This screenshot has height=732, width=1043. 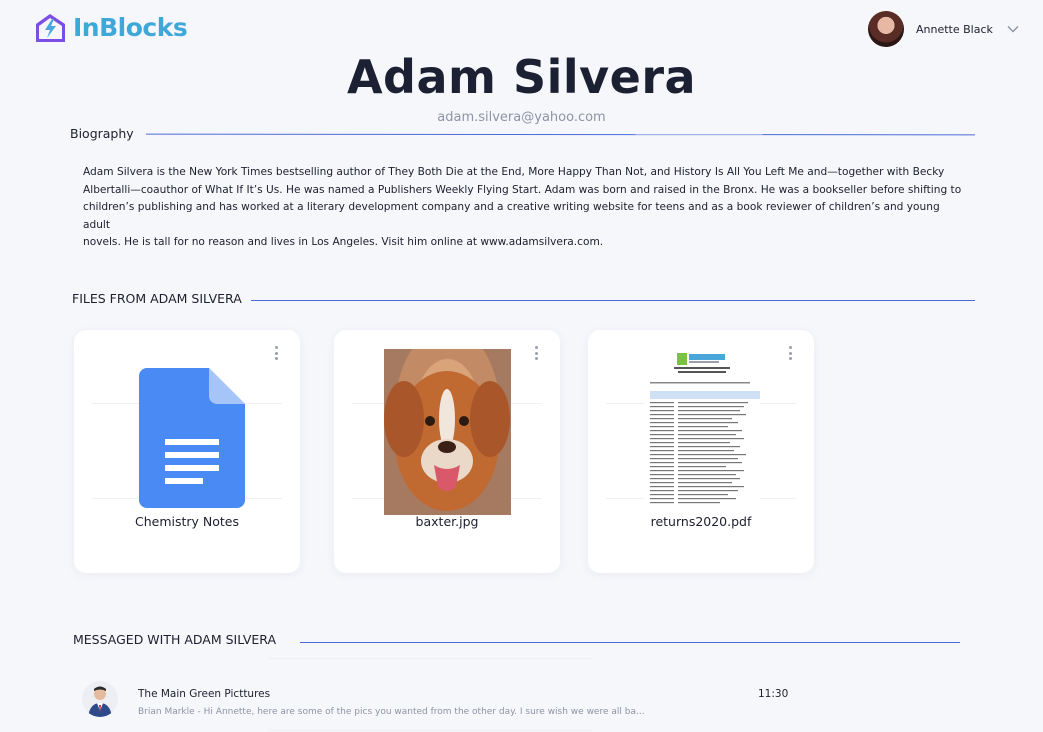 I want to click on messages-header: MESSAGED WITH ADAM SILVERA, so click(x=174, y=639).